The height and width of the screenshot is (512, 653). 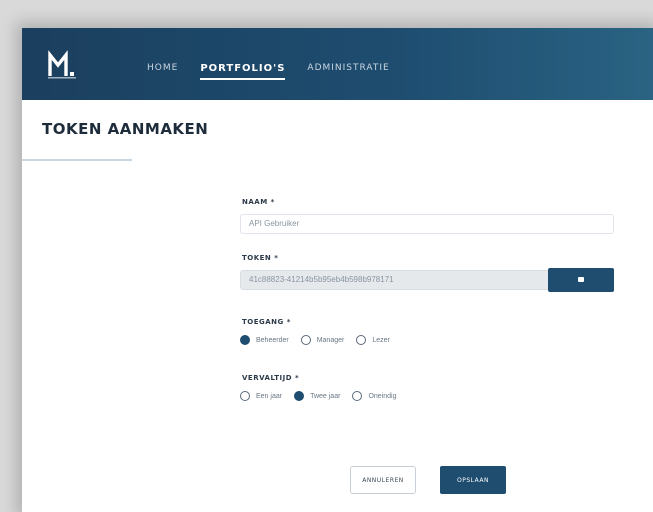 I want to click on radio-oneindig, so click(x=357, y=396).